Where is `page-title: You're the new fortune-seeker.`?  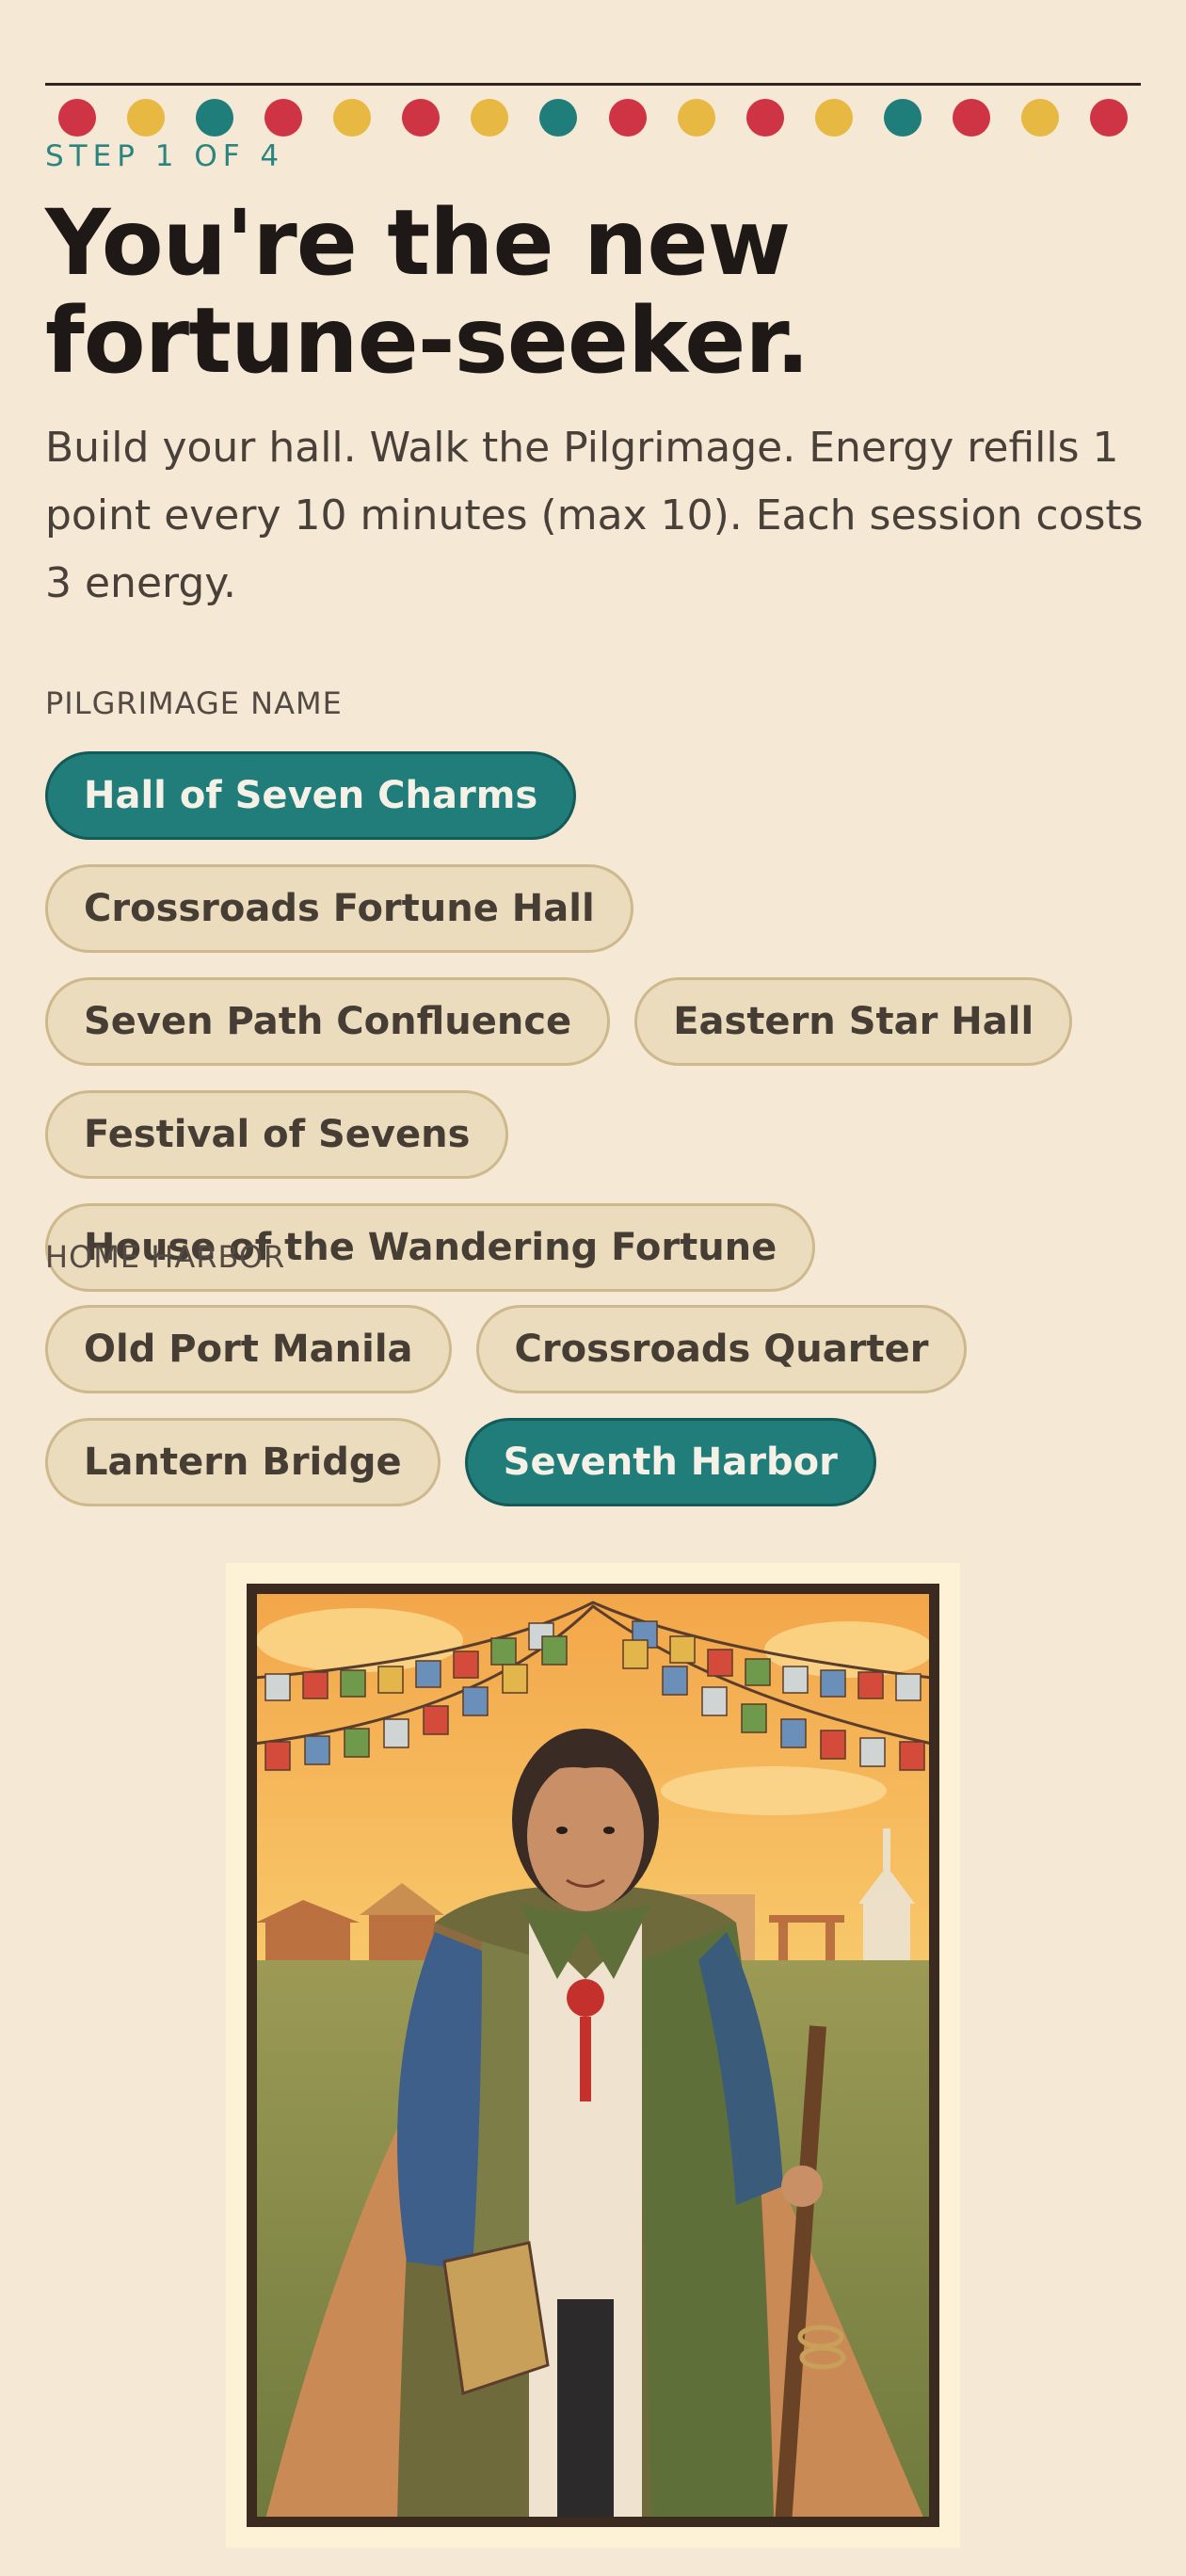 page-title: You're the new fortune-seeker. is located at coordinates (427, 292).